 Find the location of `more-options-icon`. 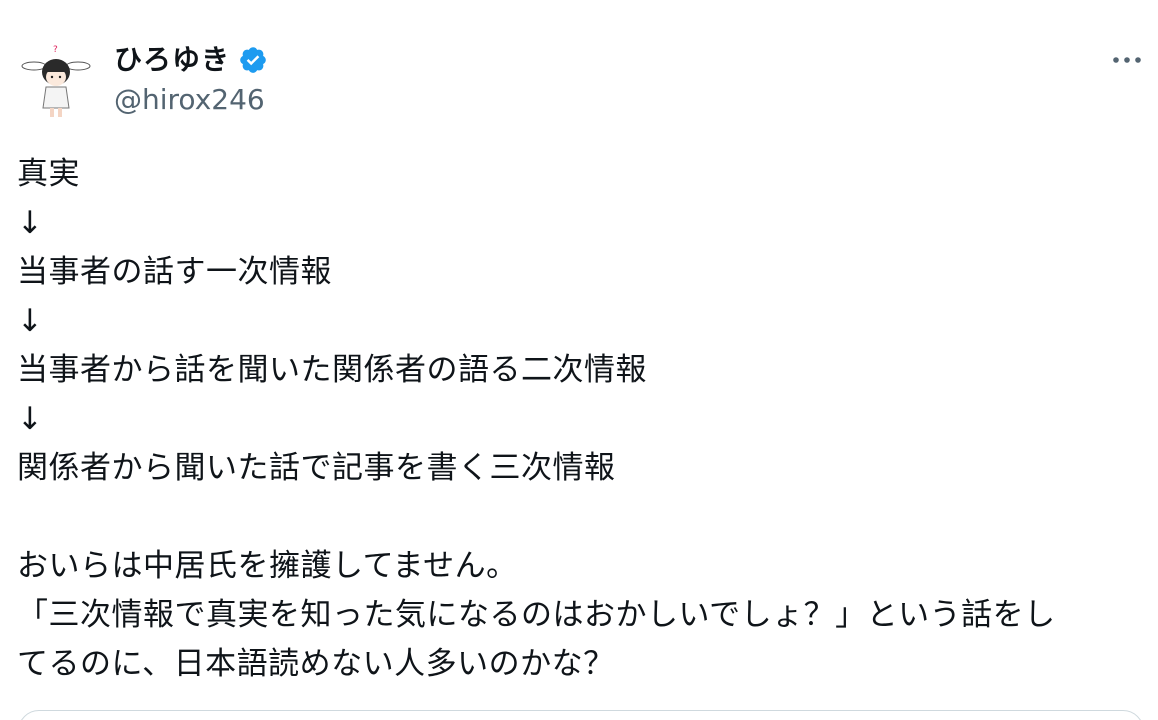

more-options-icon is located at coordinates (1127, 60).